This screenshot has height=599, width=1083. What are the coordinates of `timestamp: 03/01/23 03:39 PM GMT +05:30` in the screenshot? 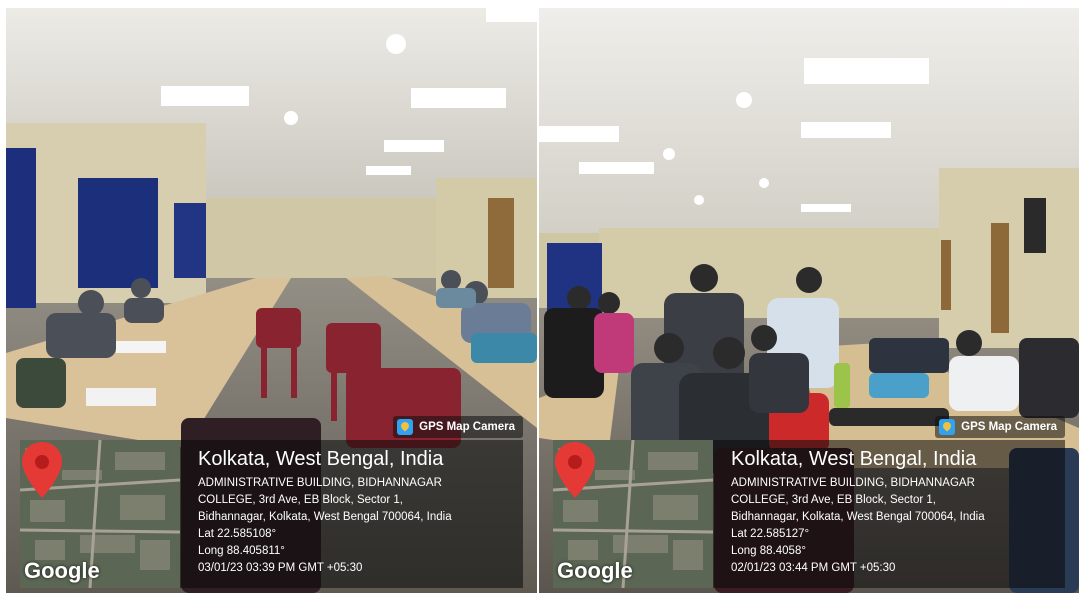 It's located at (280, 568).